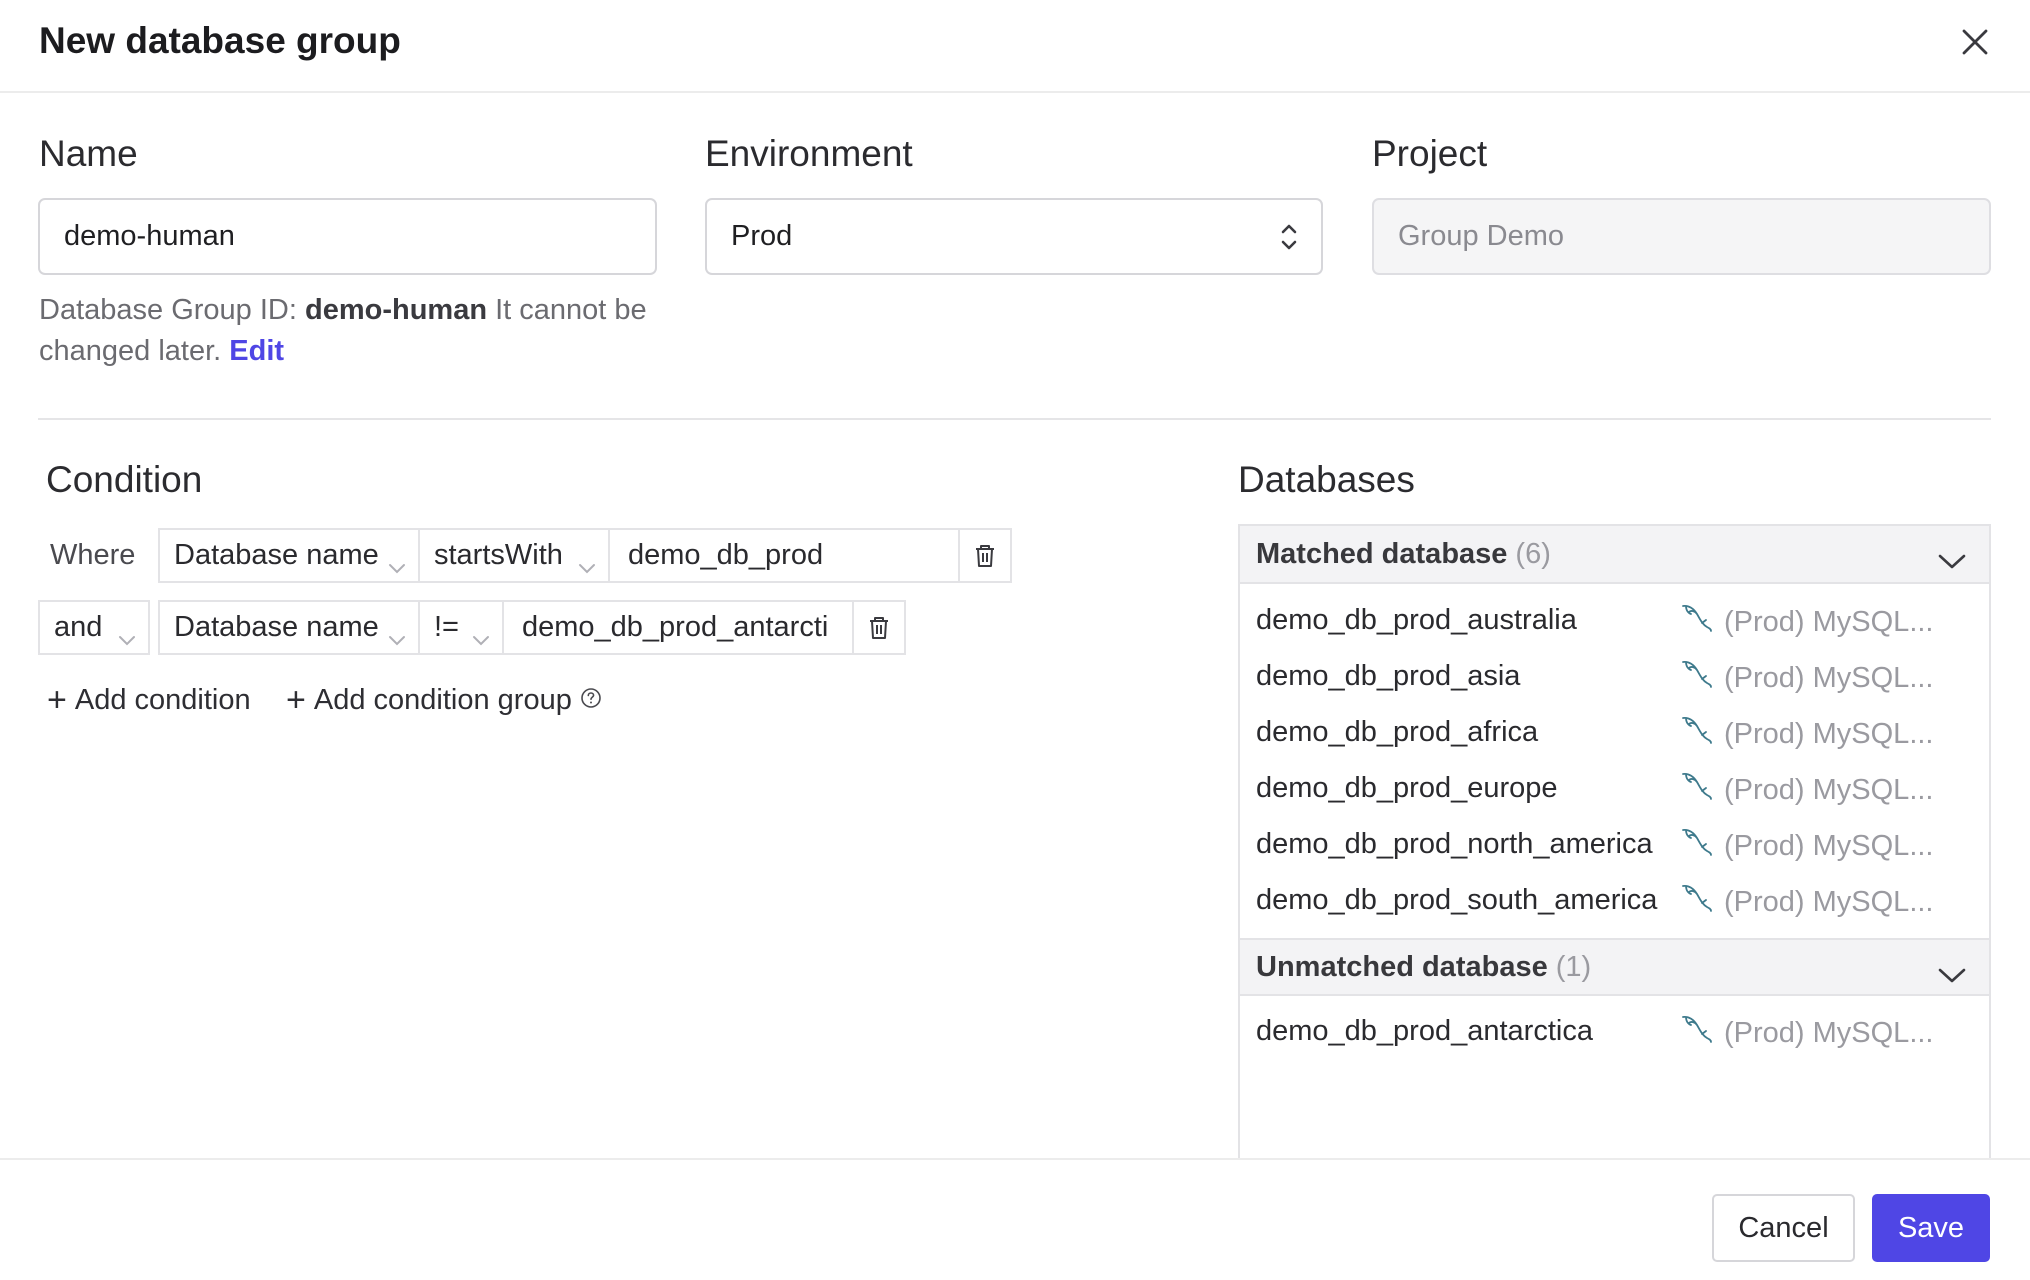 This screenshot has height=1280, width=2030. Describe the element at coordinates (1975, 42) in the screenshot. I see `close-icon` at that location.